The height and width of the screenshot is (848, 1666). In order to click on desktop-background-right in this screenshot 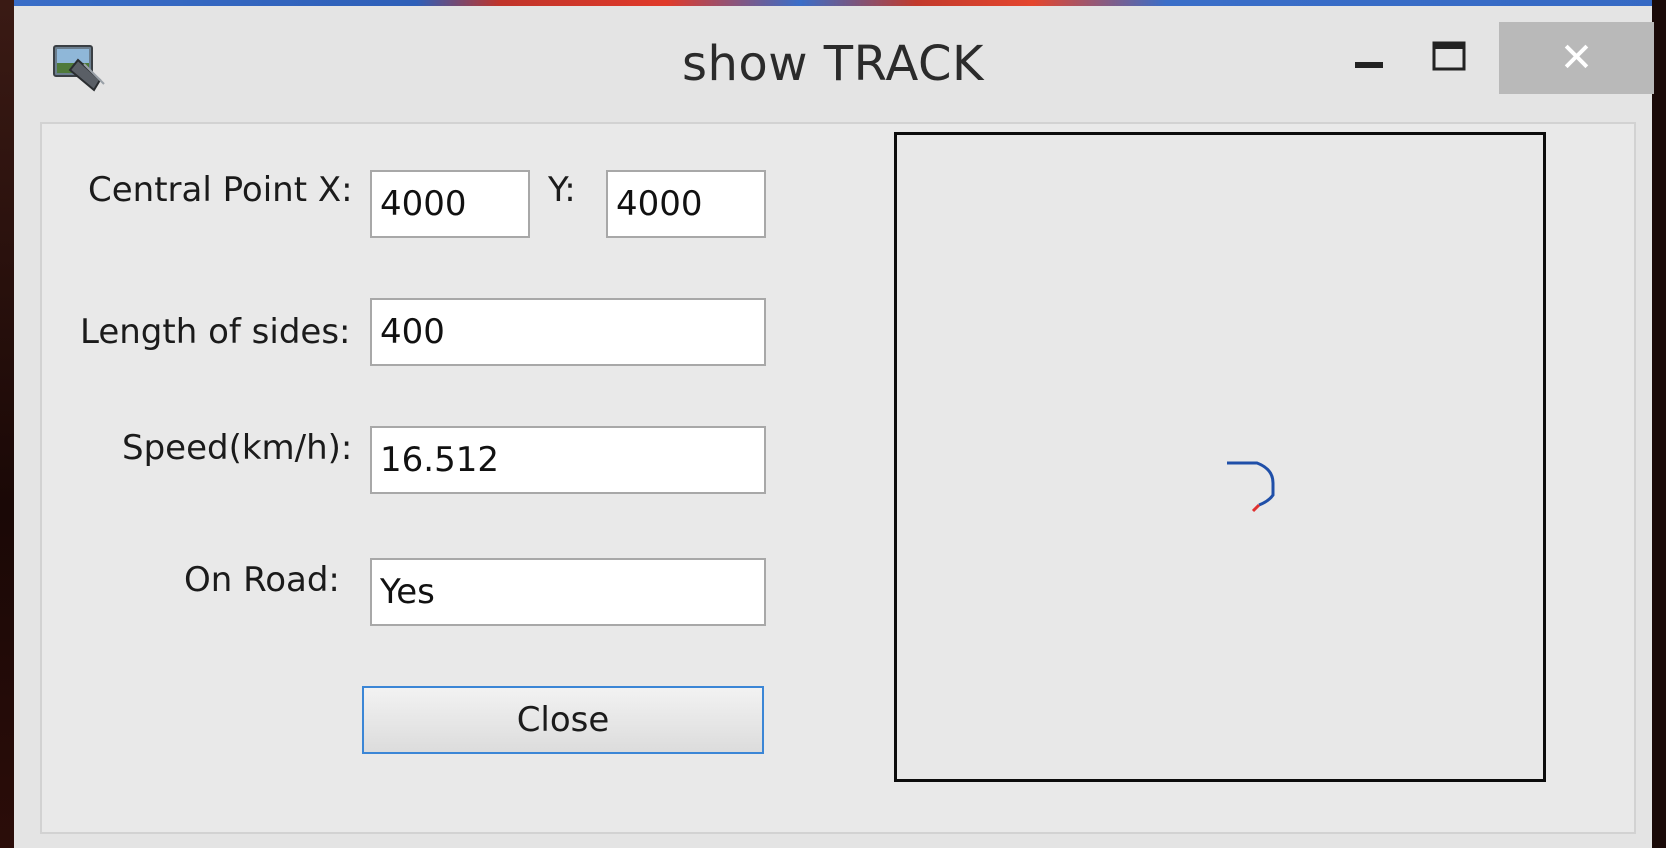, I will do `click(1659, 424)`.